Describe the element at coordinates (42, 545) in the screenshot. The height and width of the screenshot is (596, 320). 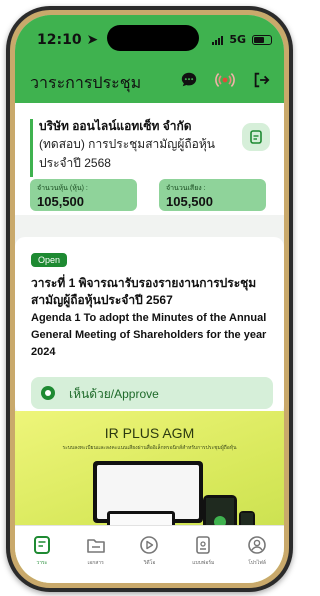
I see `agenda-icon` at that location.